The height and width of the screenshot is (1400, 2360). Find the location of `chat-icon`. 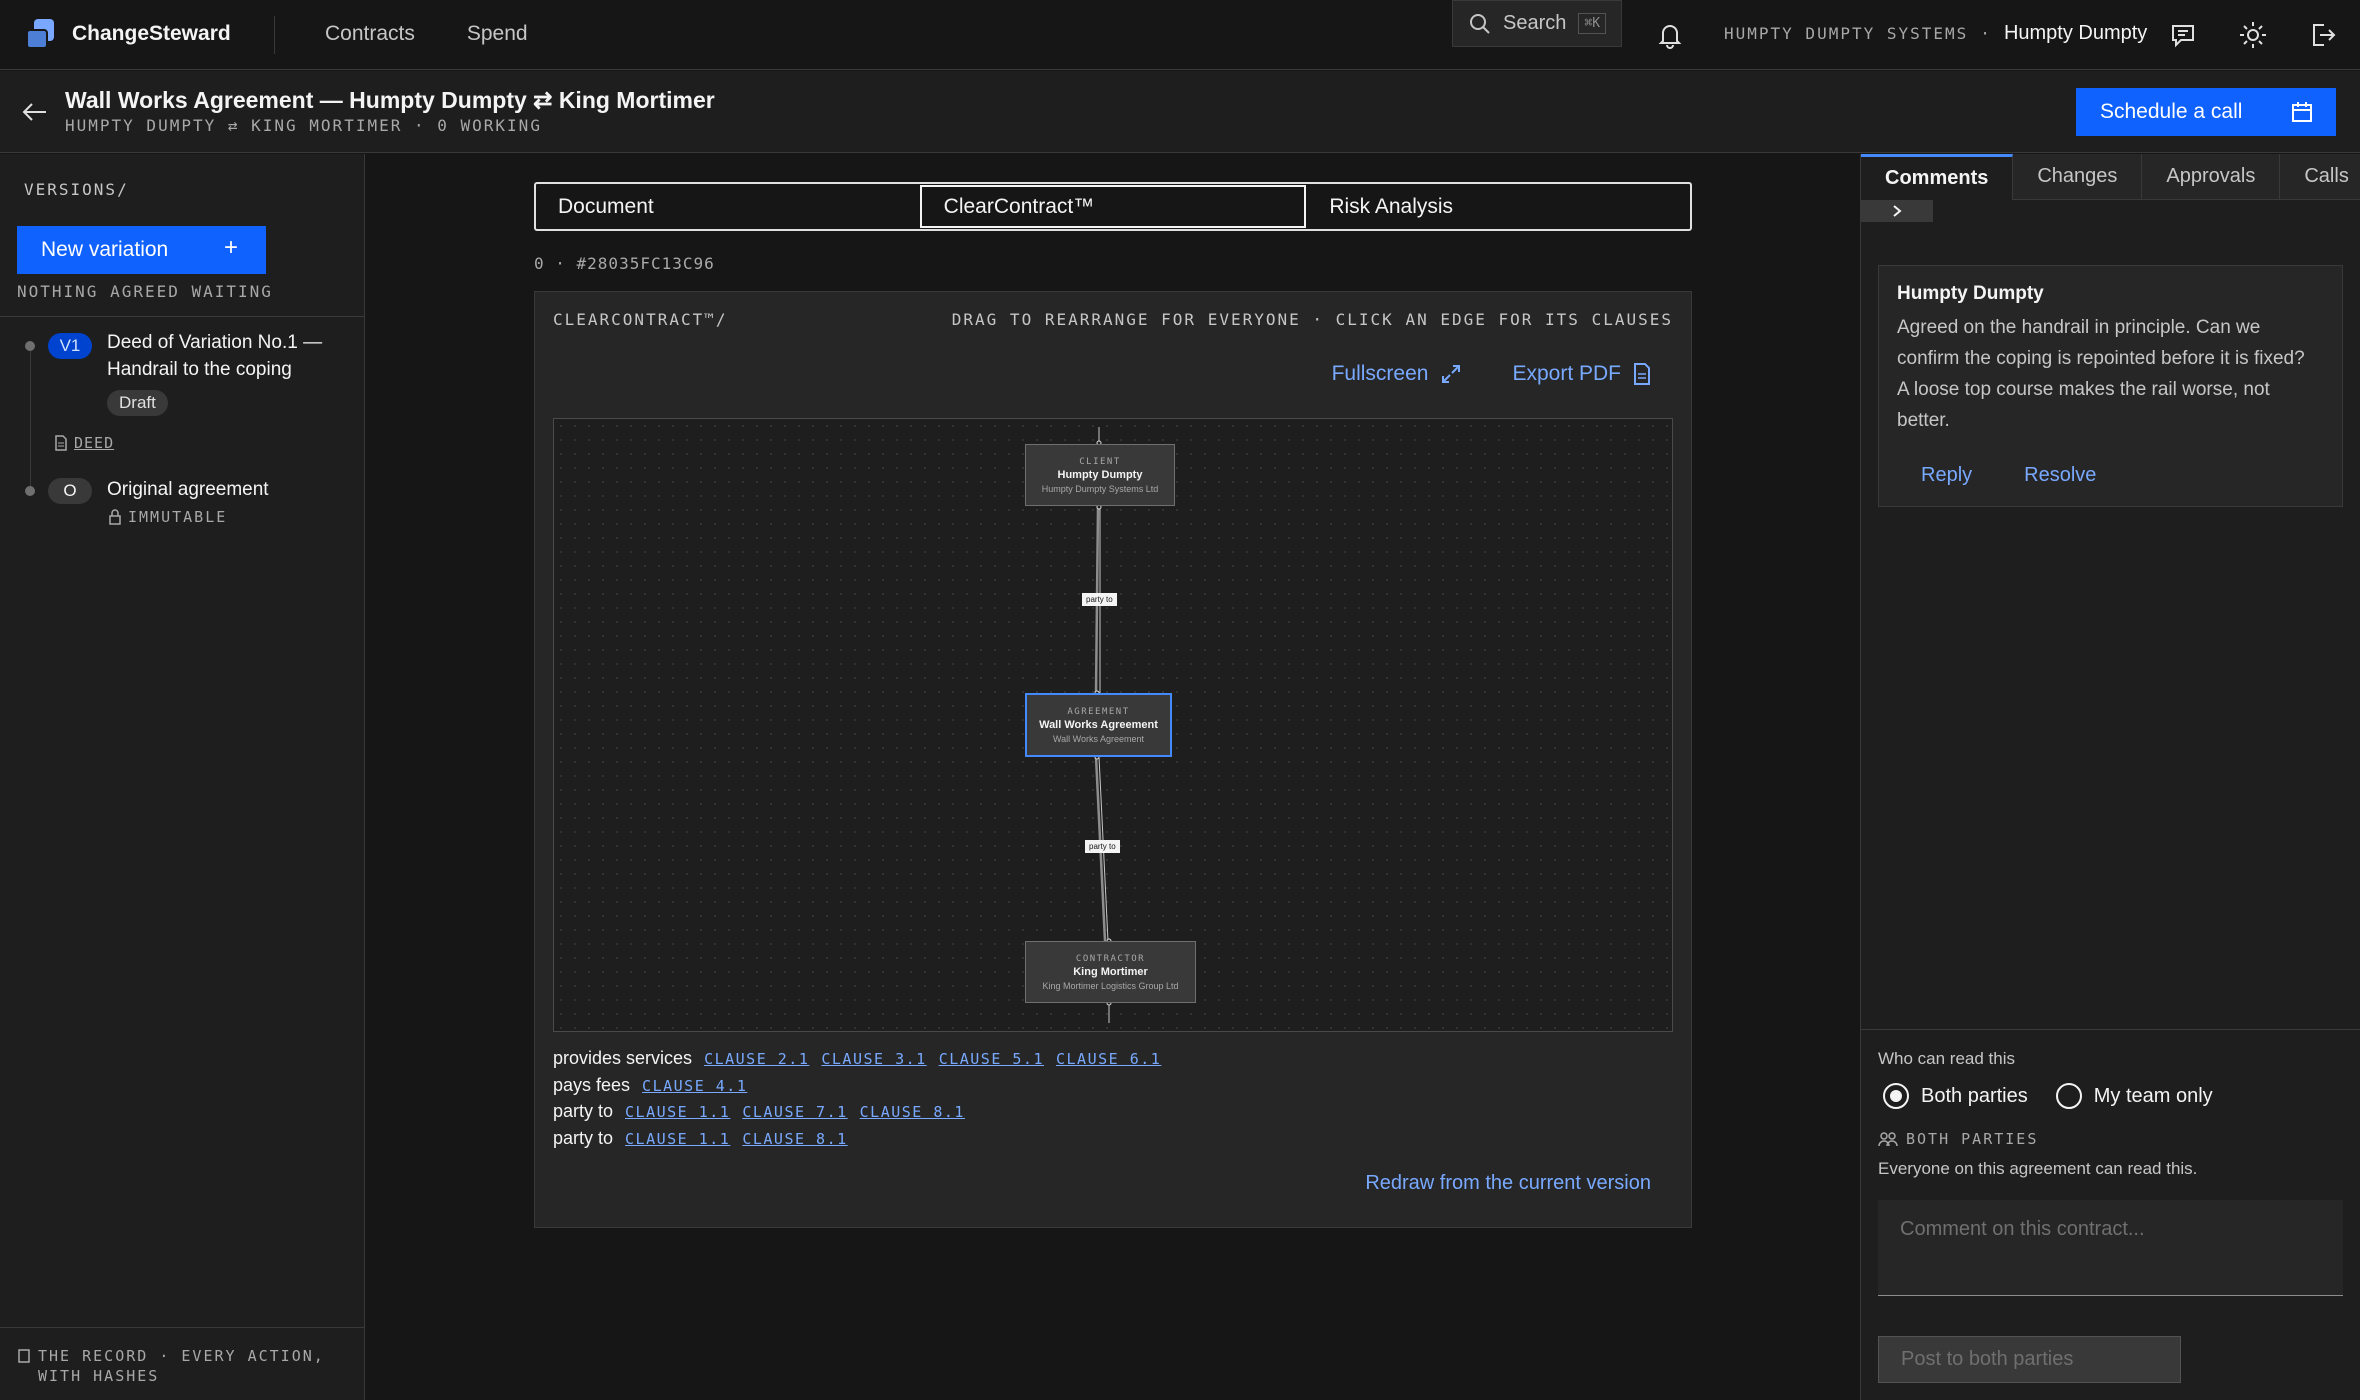

chat-icon is located at coordinates (2183, 35).